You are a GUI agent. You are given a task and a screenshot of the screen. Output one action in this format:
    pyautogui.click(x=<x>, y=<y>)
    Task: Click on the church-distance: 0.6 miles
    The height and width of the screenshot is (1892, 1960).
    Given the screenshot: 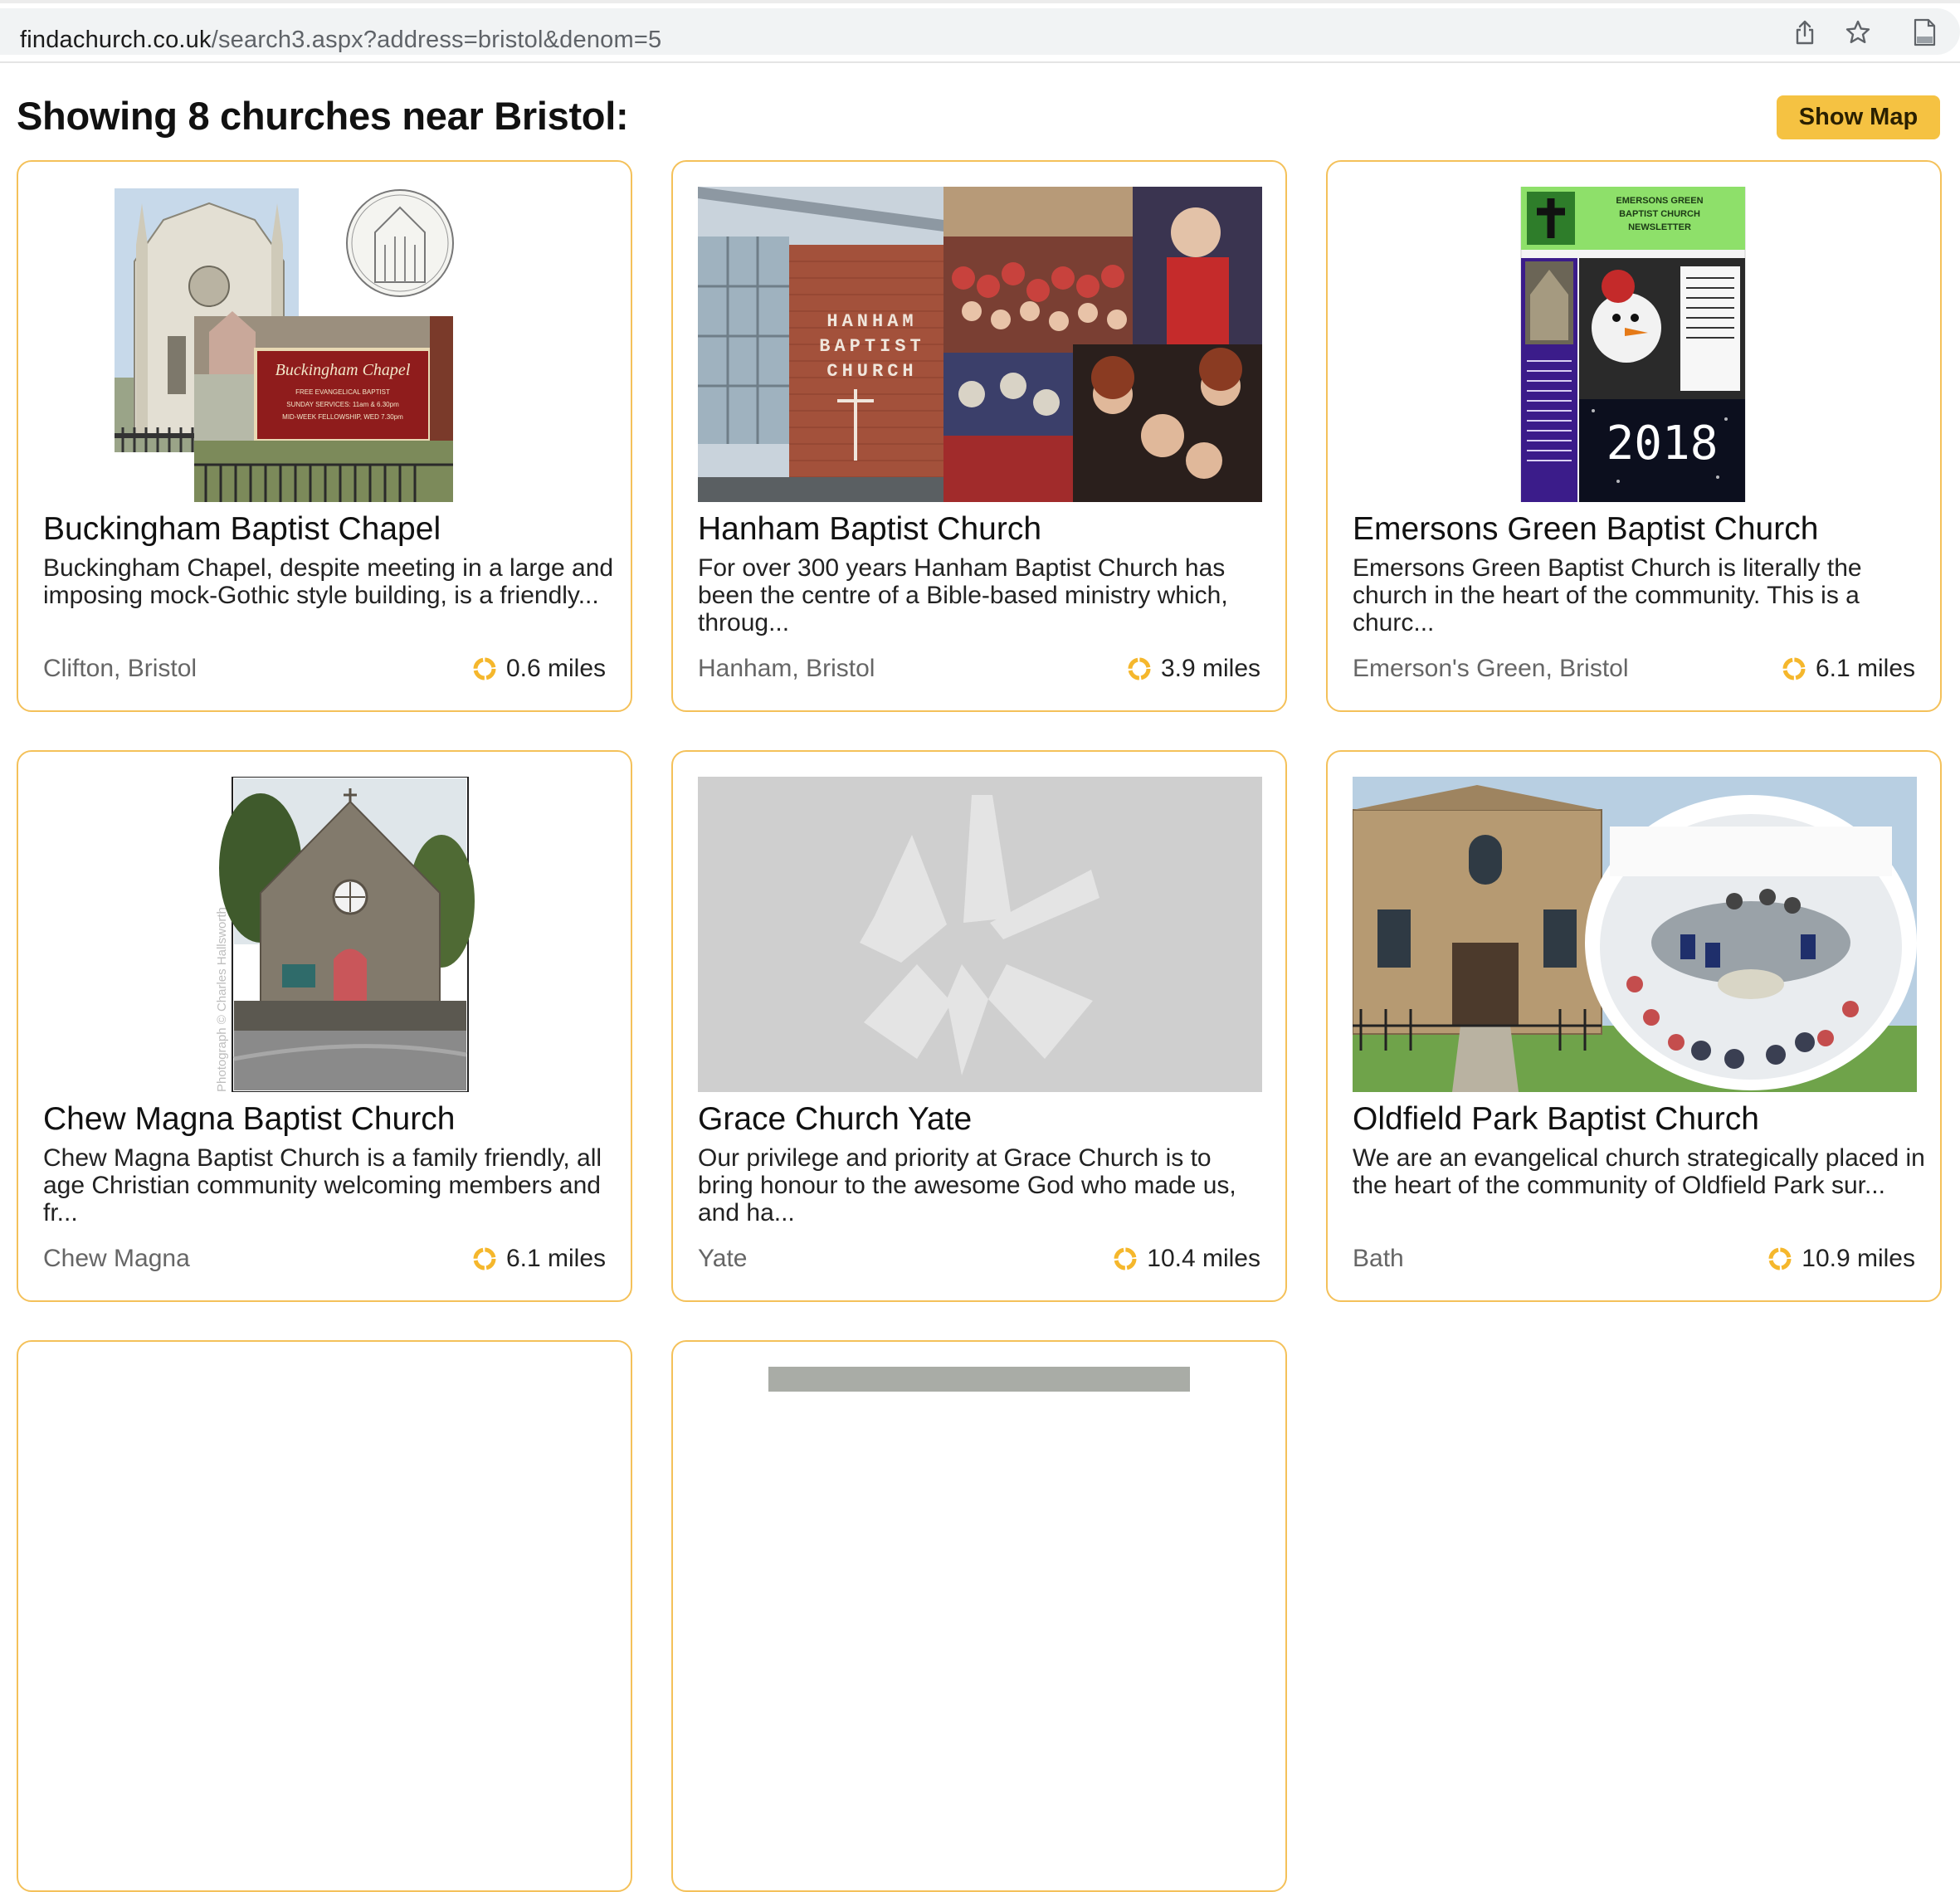 What is the action you would take?
    pyautogui.click(x=538, y=669)
    